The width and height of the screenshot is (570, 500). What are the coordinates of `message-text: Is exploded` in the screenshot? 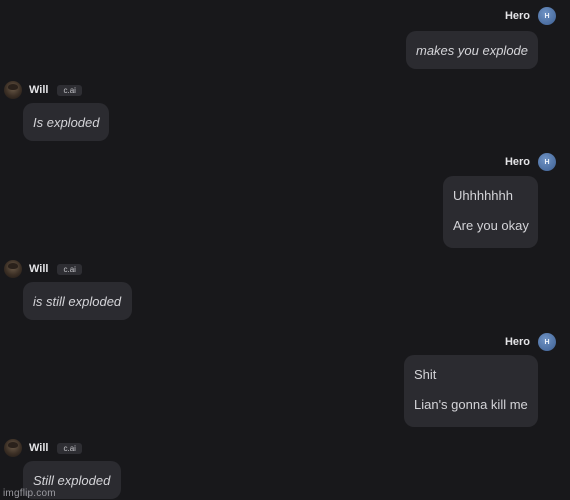 It's located at (66, 122).